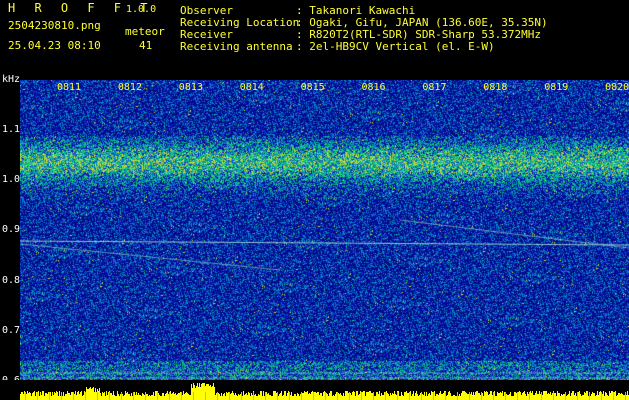 The height and width of the screenshot is (400, 629). What do you see at coordinates (129, 87) in the screenshot?
I see `x-tick-label: 0812` at bounding box center [129, 87].